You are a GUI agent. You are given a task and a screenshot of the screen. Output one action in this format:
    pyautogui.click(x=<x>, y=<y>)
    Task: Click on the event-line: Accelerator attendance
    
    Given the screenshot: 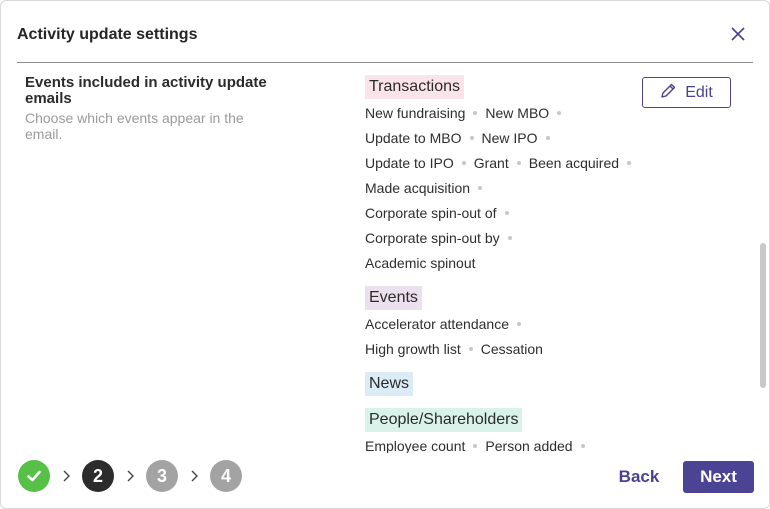 What is the action you would take?
    pyautogui.click(x=500, y=328)
    